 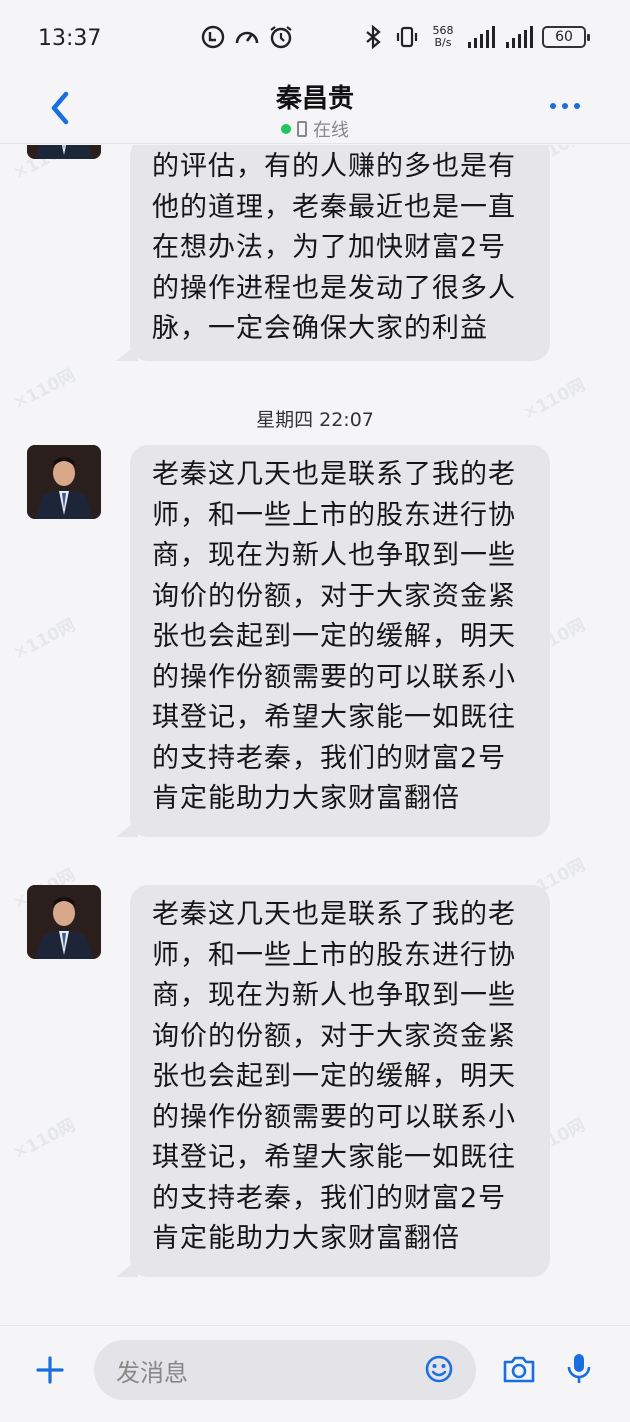 What do you see at coordinates (481, 37) in the screenshot?
I see `signal-1-icon` at bounding box center [481, 37].